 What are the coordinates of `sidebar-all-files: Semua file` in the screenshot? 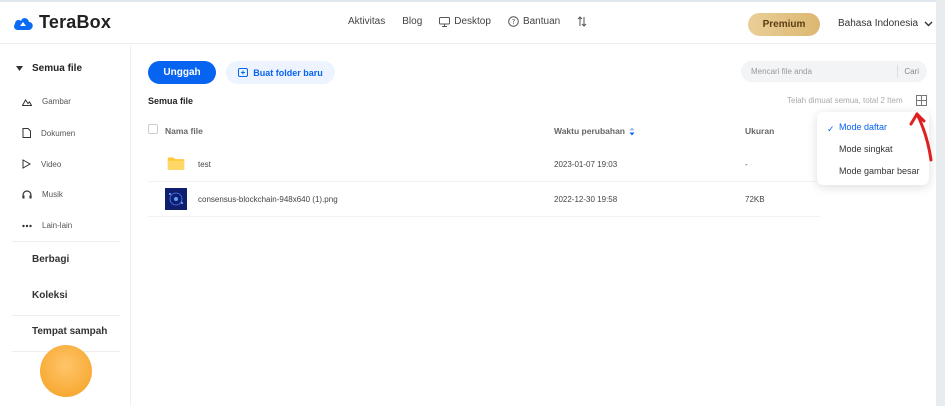 It's located at (49, 68).